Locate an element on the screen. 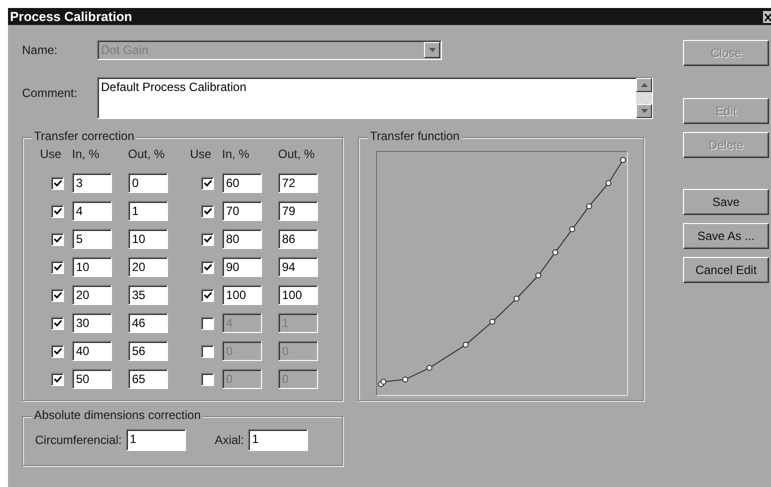 This screenshot has width=771, height=487. comment-label: Comment: is located at coordinates (50, 92).